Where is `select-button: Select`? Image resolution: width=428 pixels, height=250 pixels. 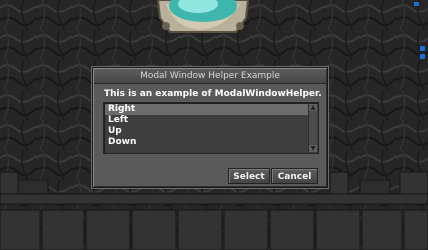 select-button: Select is located at coordinates (249, 176).